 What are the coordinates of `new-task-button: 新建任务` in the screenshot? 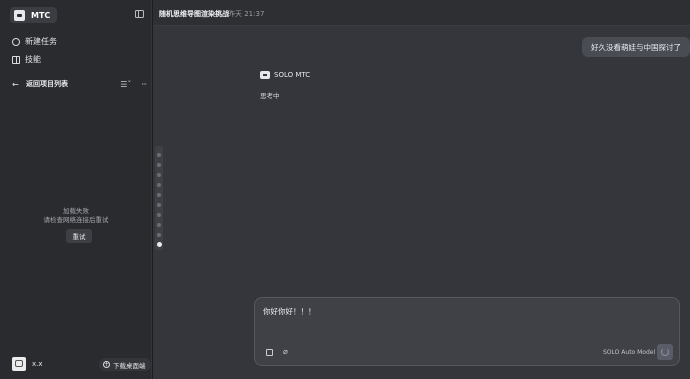 It's located at (34, 41).